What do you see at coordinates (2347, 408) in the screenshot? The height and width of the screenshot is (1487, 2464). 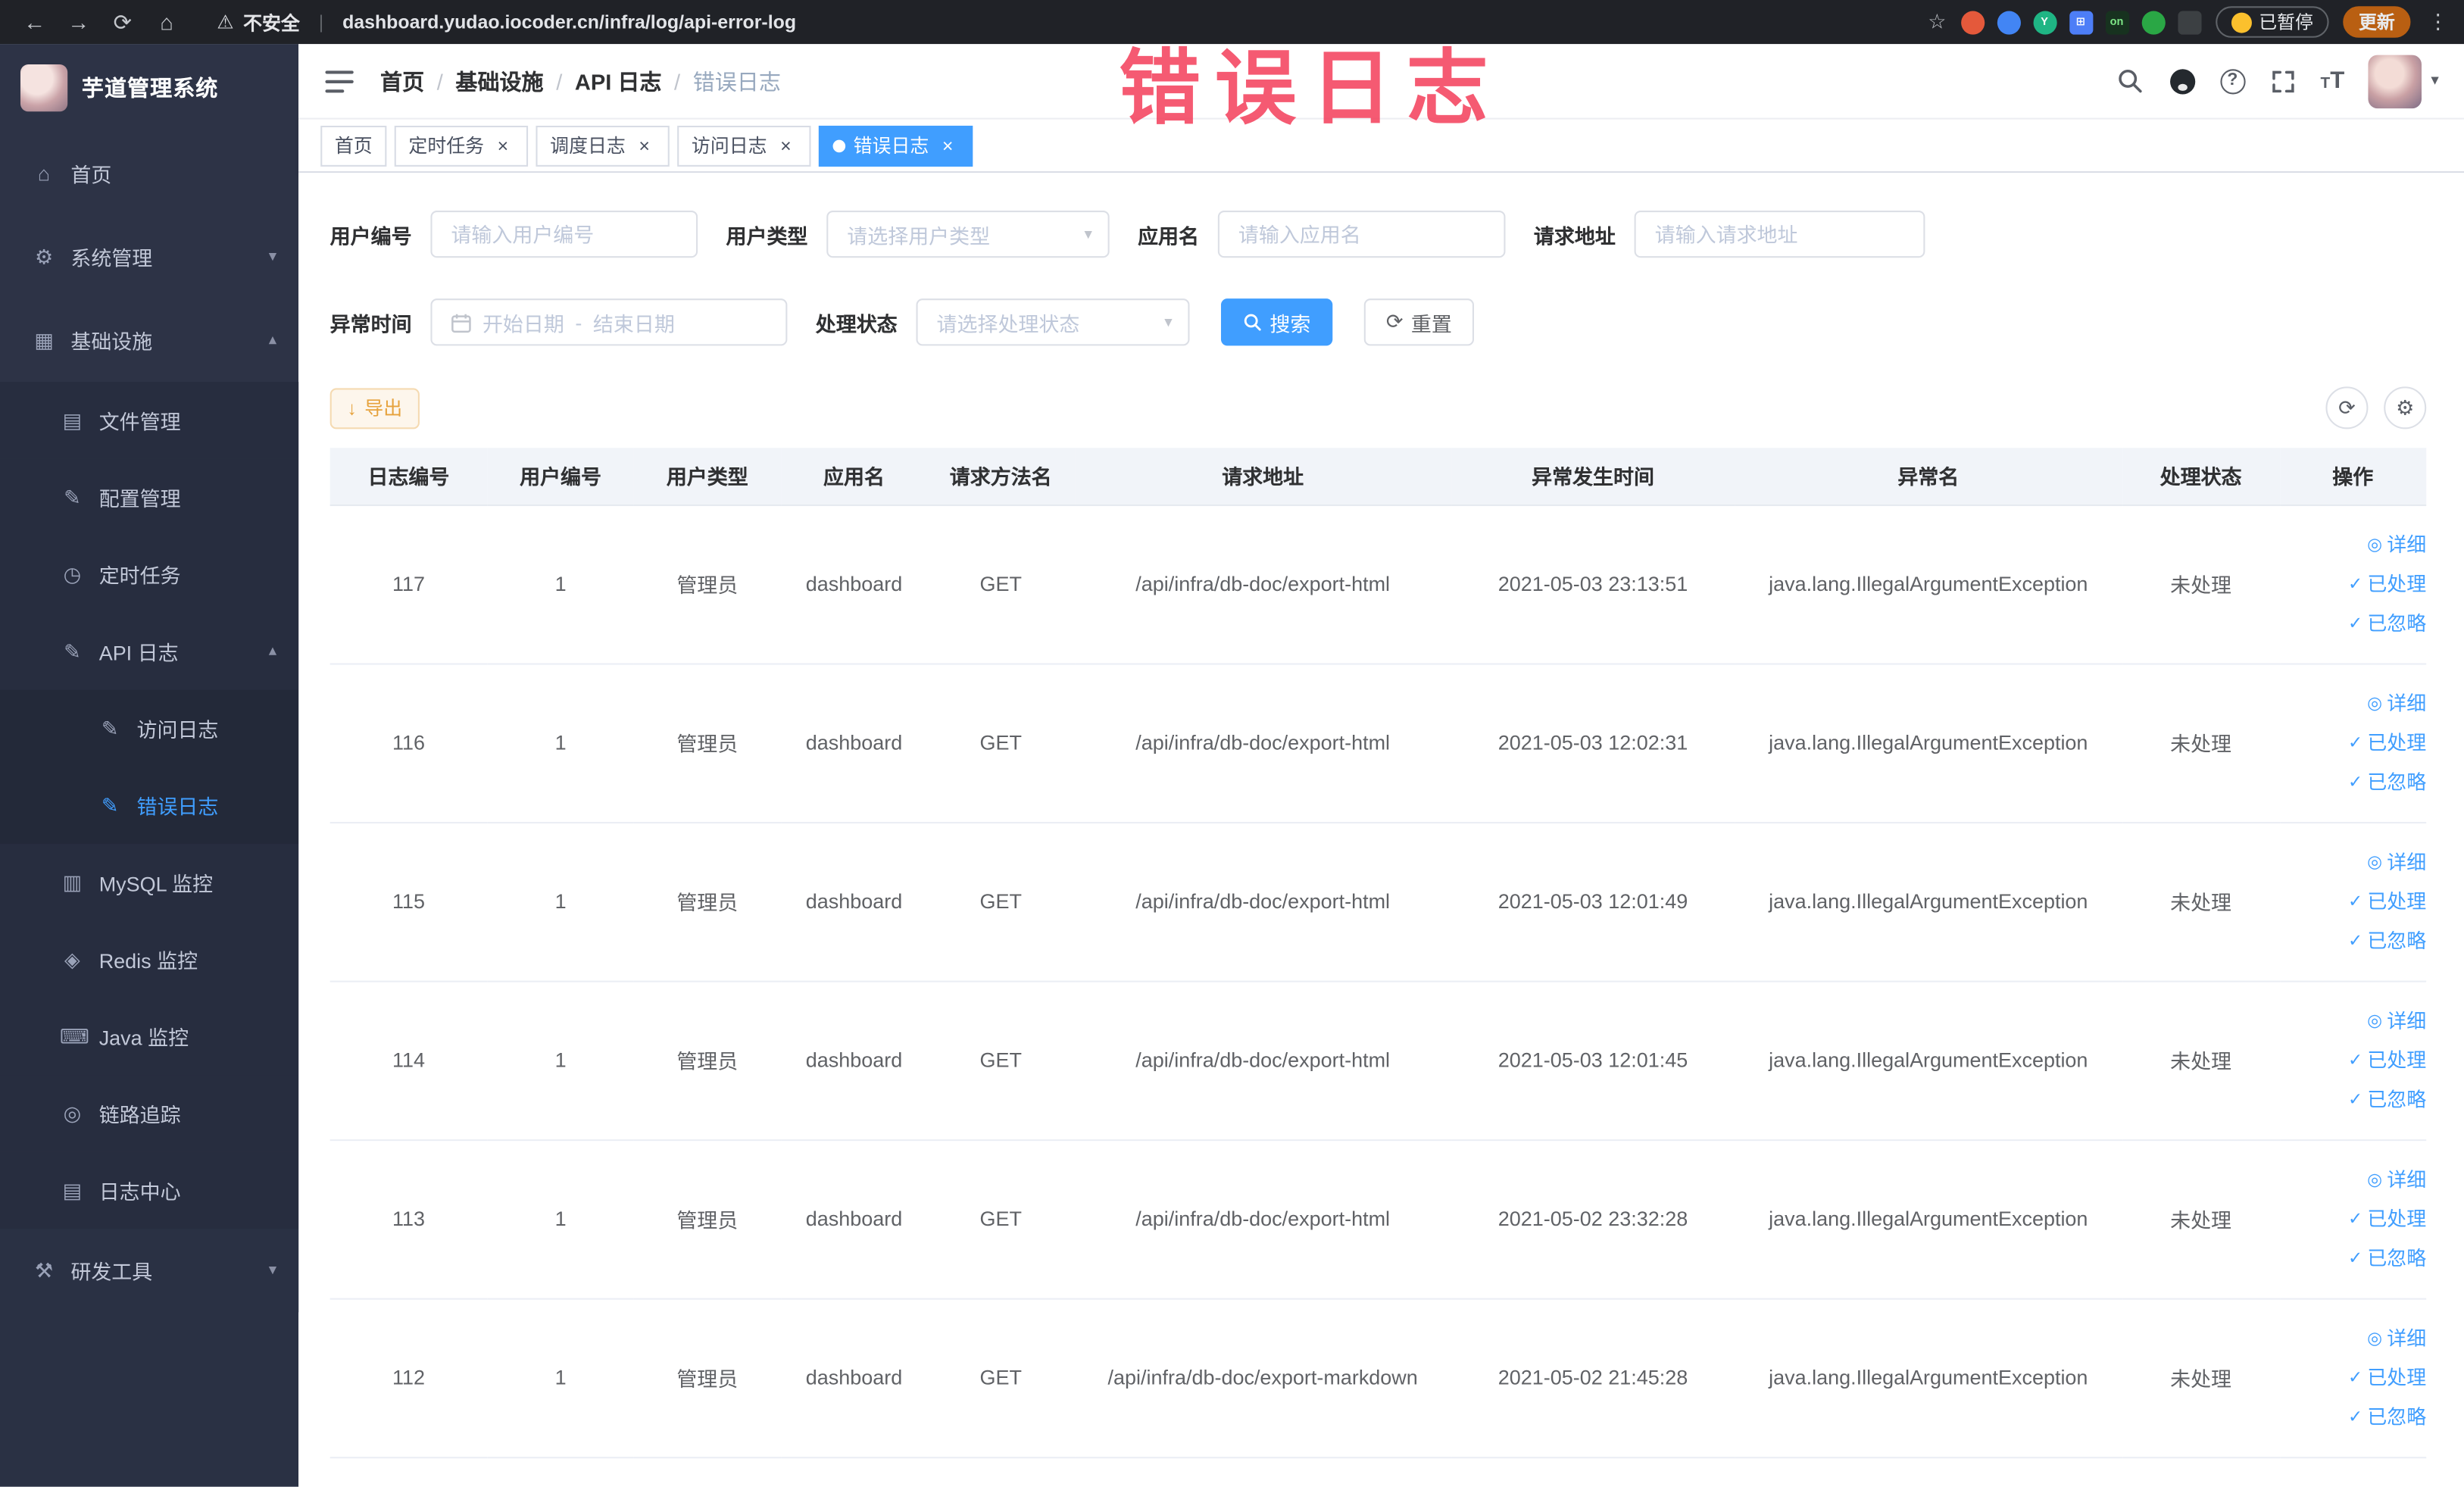 I see `refresh-table-button: ⟳` at bounding box center [2347, 408].